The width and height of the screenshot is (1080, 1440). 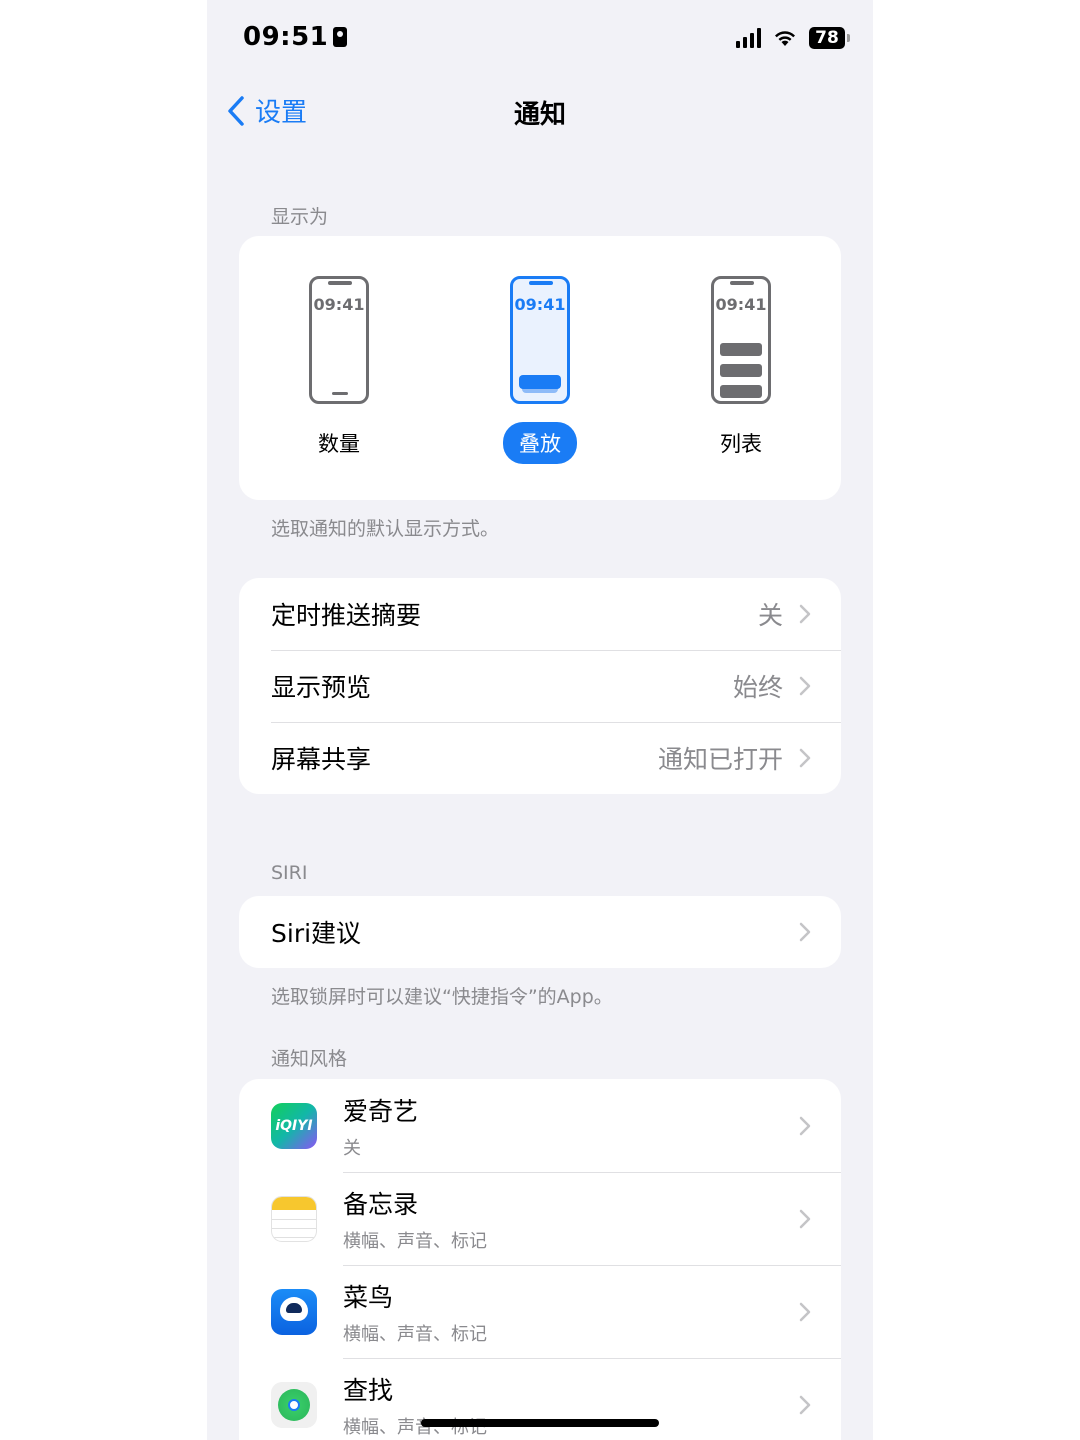 What do you see at coordinates (289, 873) in the screenshot?
I see `siri-section-label: SIRI` at bounding box center [289, 873].